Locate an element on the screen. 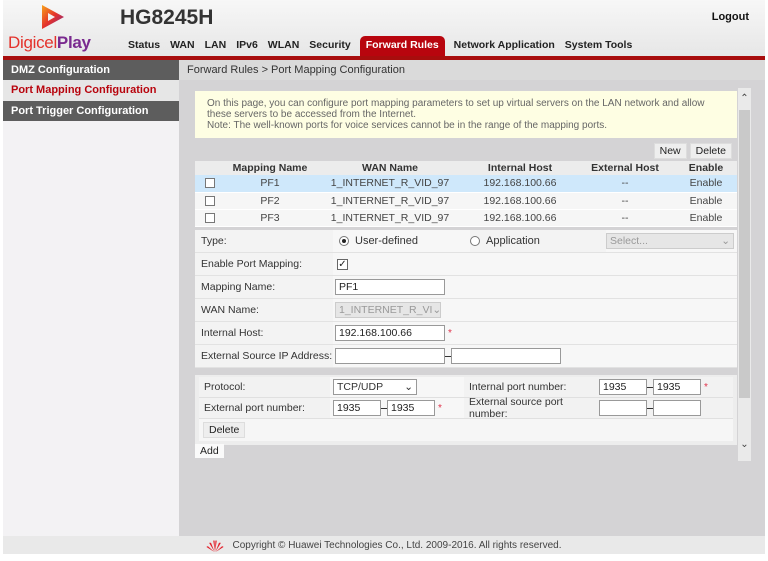  wan-name-row: WAN Name: 1_INTERNET_R_VI ⌄ is located at coordinates (466, 310).